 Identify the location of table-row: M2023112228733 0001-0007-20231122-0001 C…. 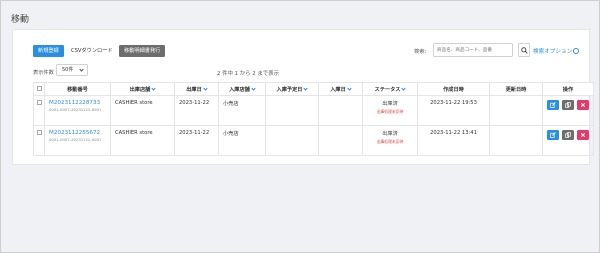
(313, 110).